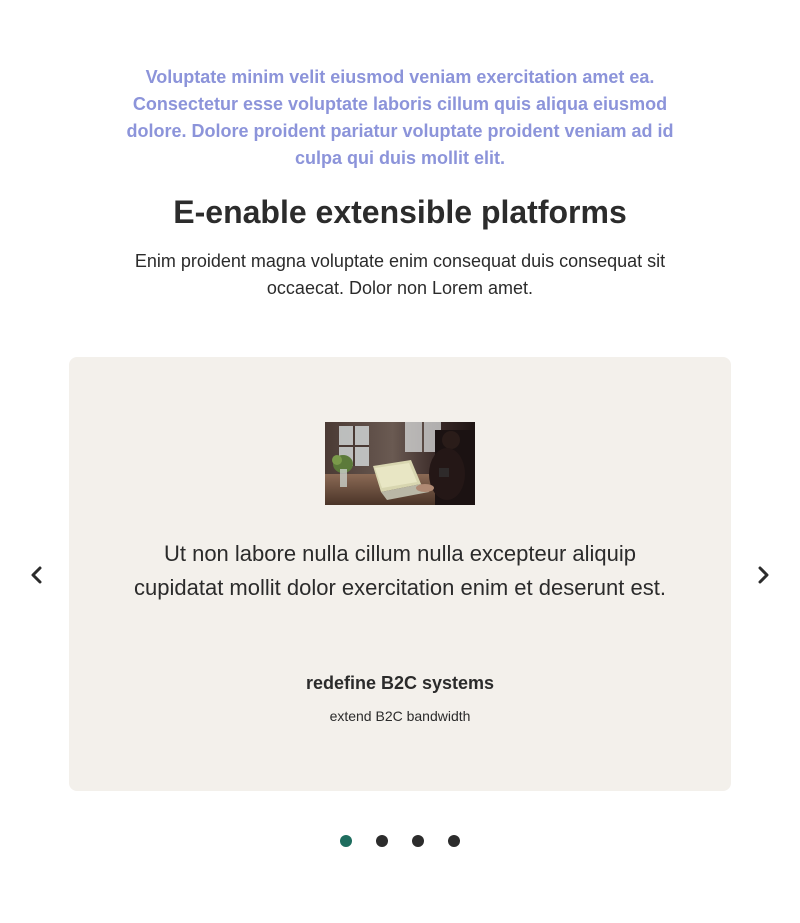 The width and height of the screenshot is (800, 923). I want to click on carousel-next-button, so click(763, 575).